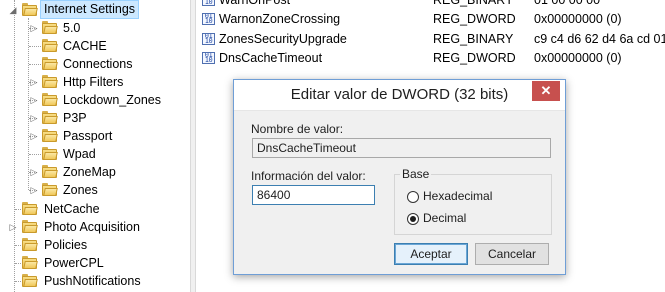 The height and width of the screenshot is (292, 665). I want to click on close-icon: ✕, so click(546, 91).